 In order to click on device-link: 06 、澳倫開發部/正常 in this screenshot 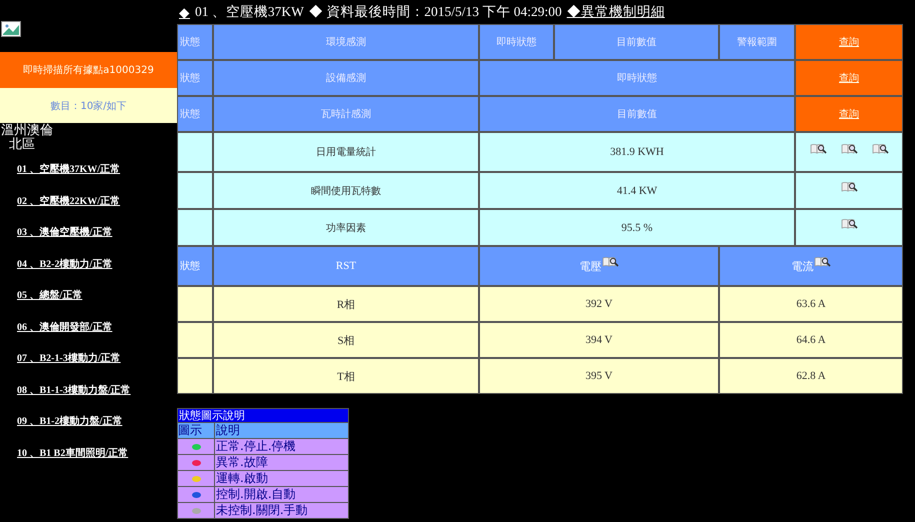, I will do `click(64, 327)`.